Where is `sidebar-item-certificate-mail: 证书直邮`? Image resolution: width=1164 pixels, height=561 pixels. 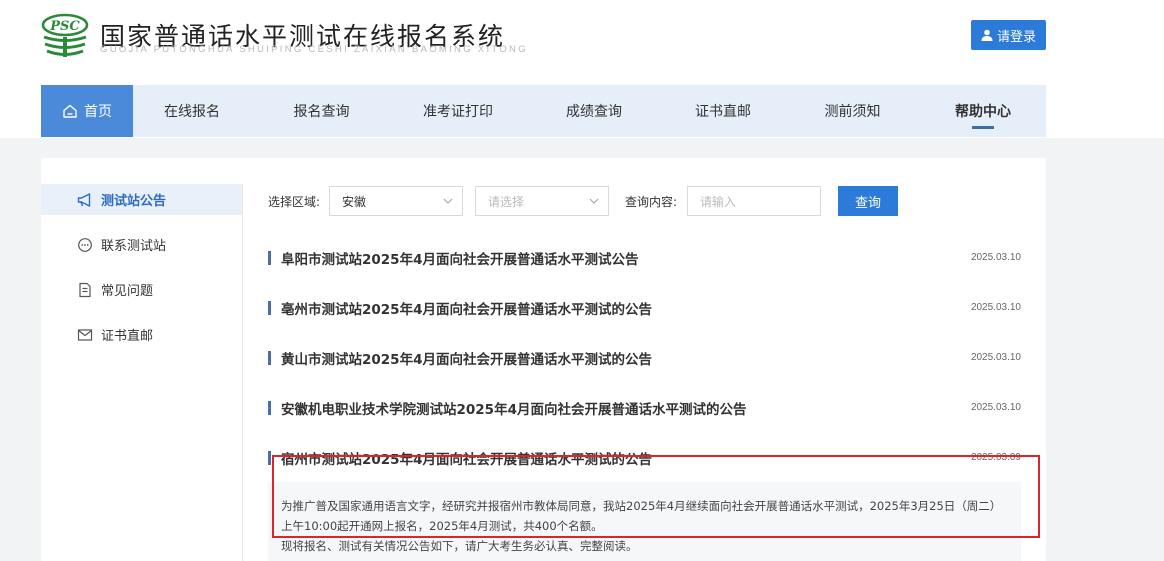 sidebar-item-certificate-mail: 证书直邮 is located at coordinates (141, 334).